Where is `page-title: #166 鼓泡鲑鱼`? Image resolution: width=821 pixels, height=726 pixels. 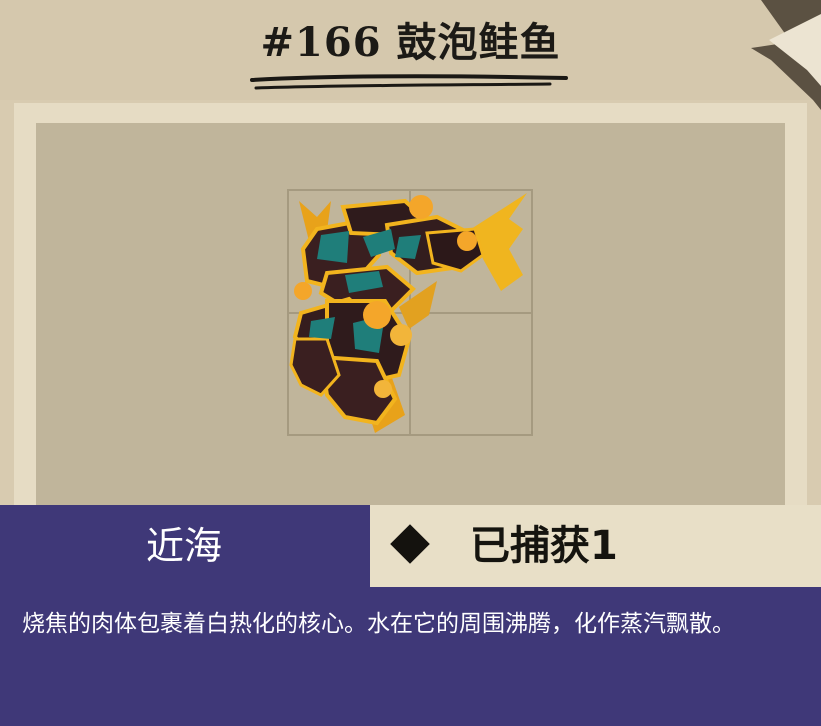 page-title: #166 鼓泡鲑鱼 is located at coordinates (410, 39).